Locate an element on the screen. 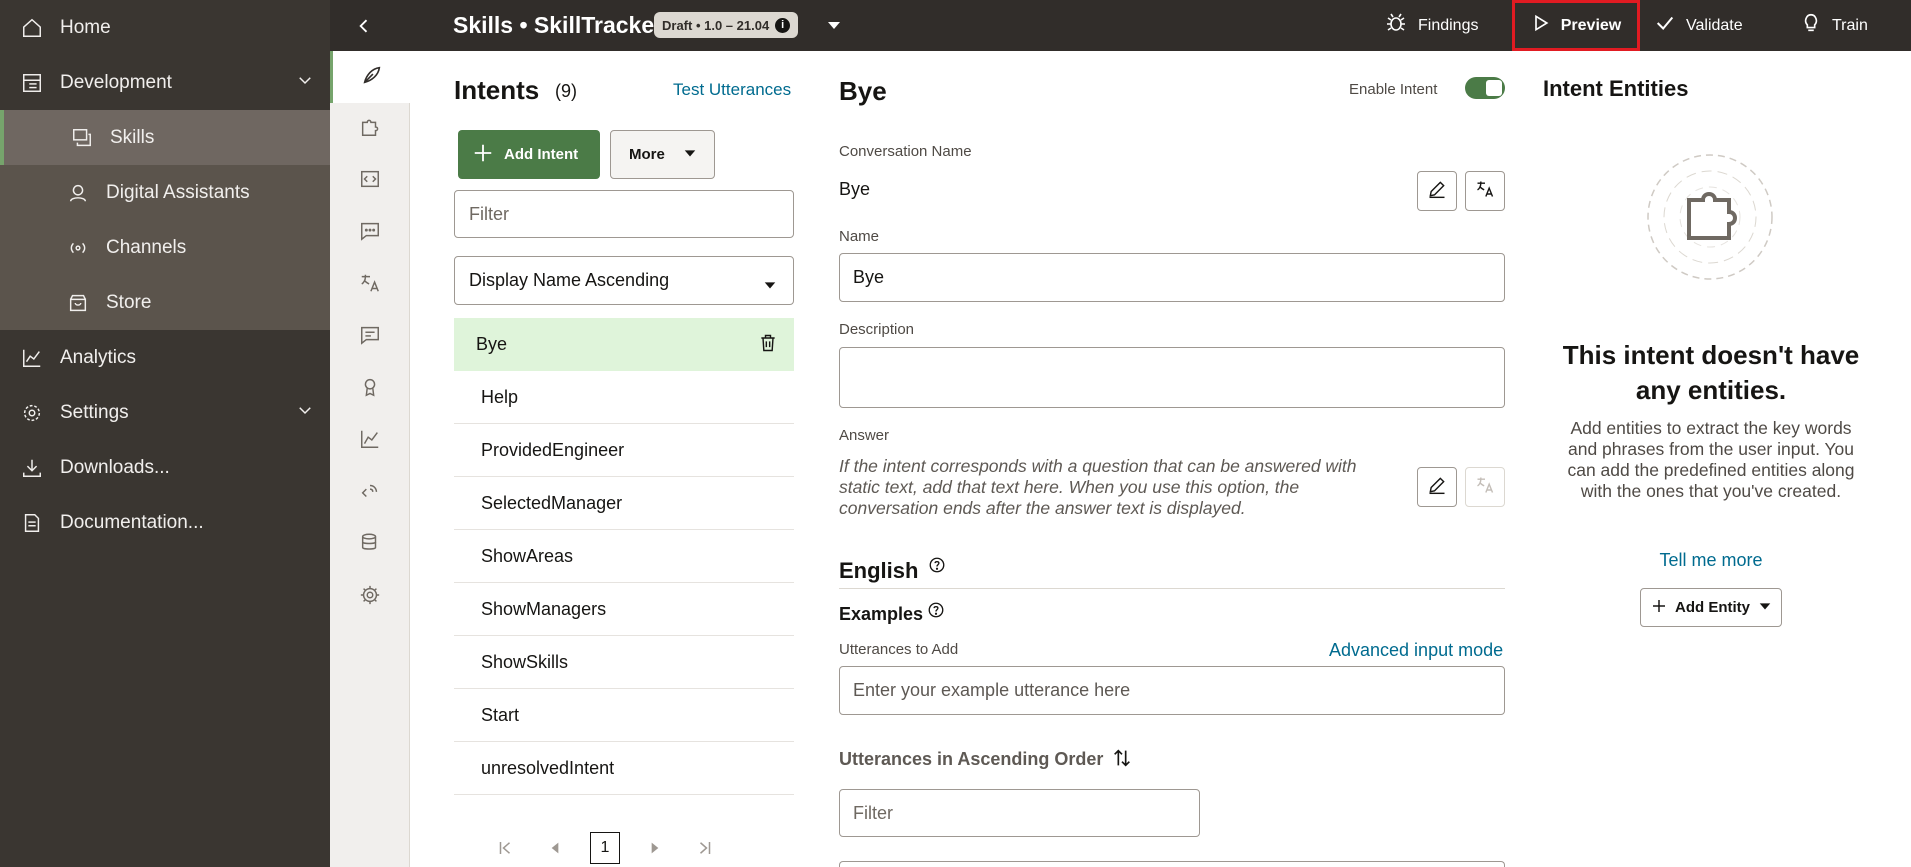 This screenshot has width=1911, height=867. nav-item-skills: Skills is located at coordinates (165, 137).